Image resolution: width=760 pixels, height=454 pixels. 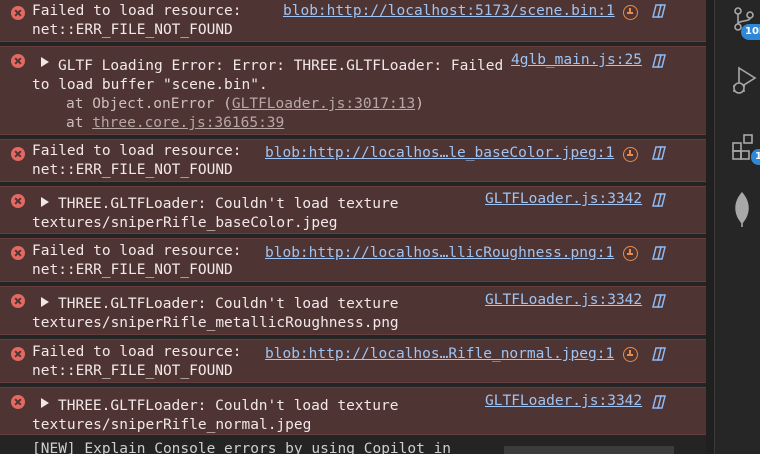 What do you see at coordinates (710, 227) in the screenshot?
I see `panel-divider` at bounding box center [710, 227].